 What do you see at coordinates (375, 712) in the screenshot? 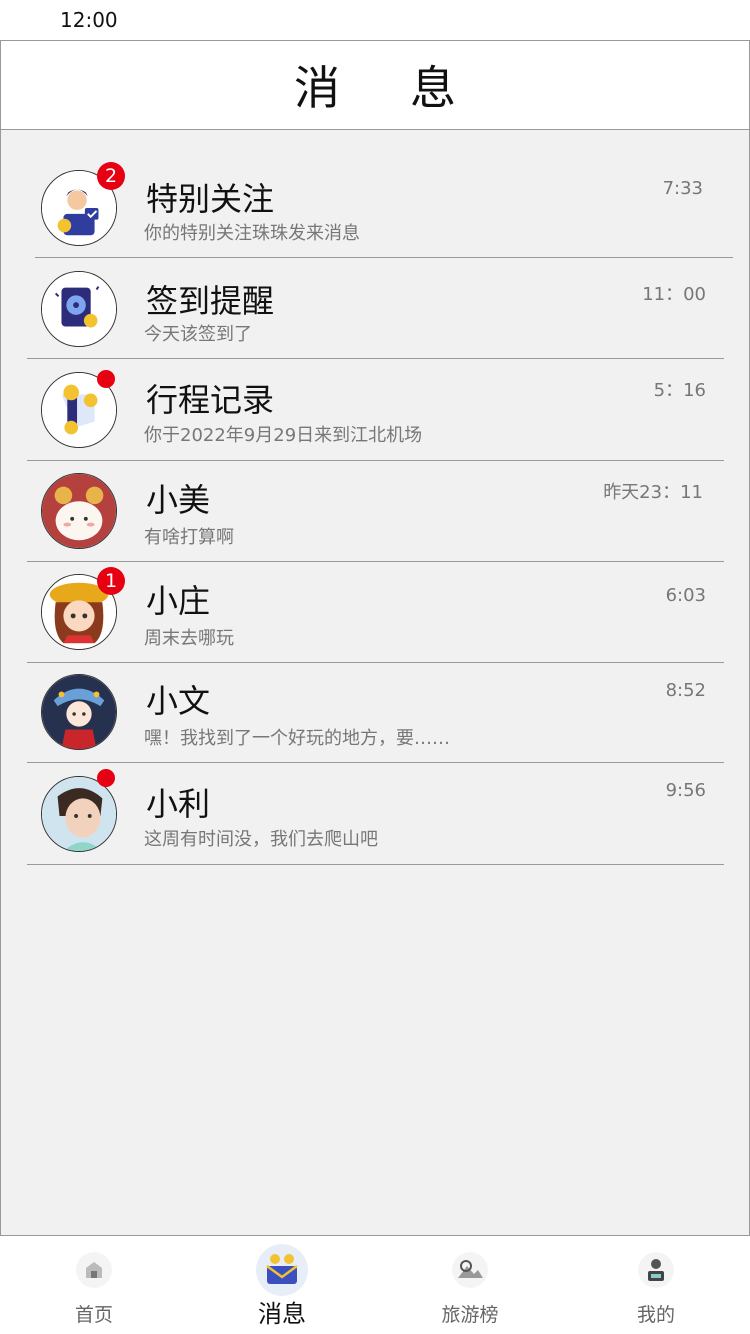
I see `list-item-xiaowen: 小文 嘿！我找到了一个好玩的地方，要…… 8:52` at bounding box center [375, 712].